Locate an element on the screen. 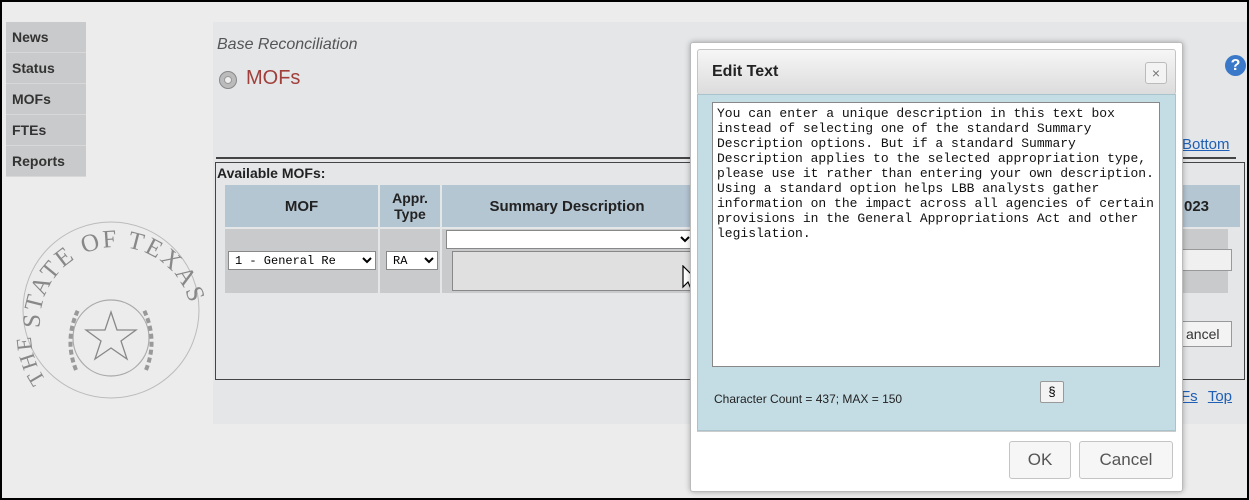  section-symbol-button: § is located at coordinates (1052, 392).